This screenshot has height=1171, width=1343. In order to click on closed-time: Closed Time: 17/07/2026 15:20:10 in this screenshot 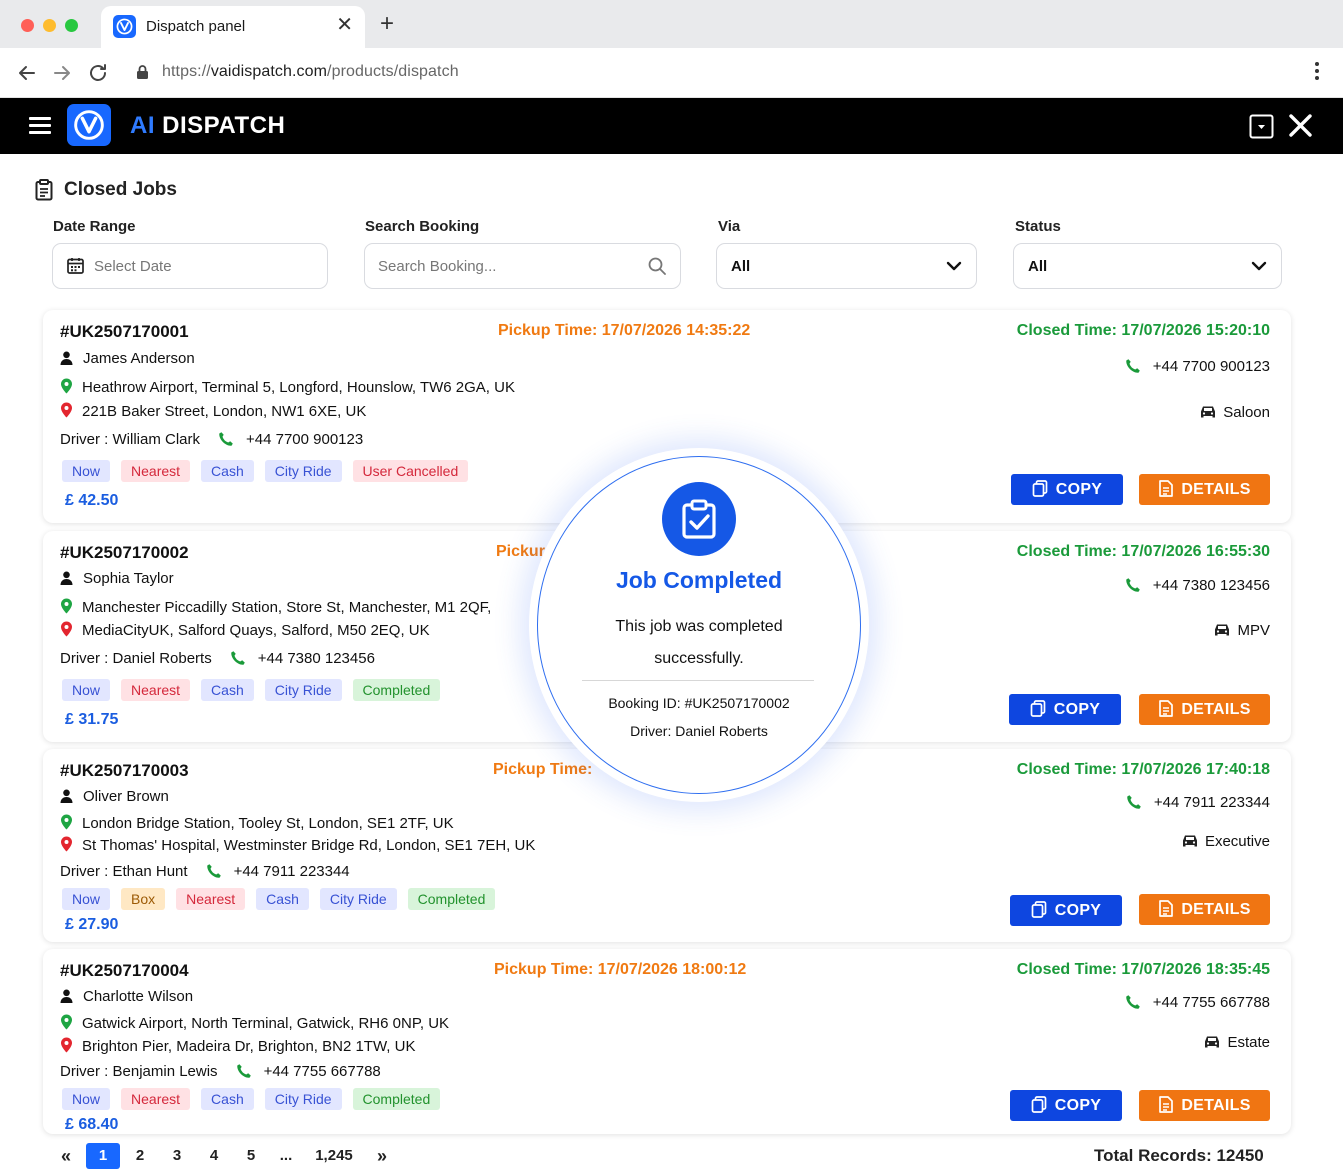, I will do `click(1143, 330)`.